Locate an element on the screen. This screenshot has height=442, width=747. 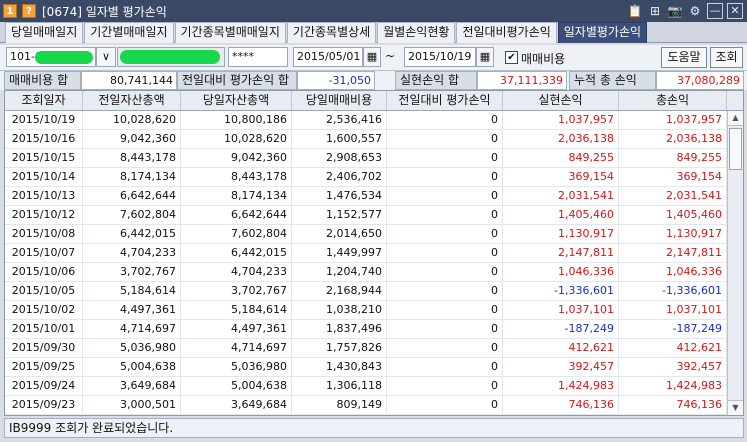
tab-prev-day-eval: 전일대비평가손익 is located at coordinates (506, 32).